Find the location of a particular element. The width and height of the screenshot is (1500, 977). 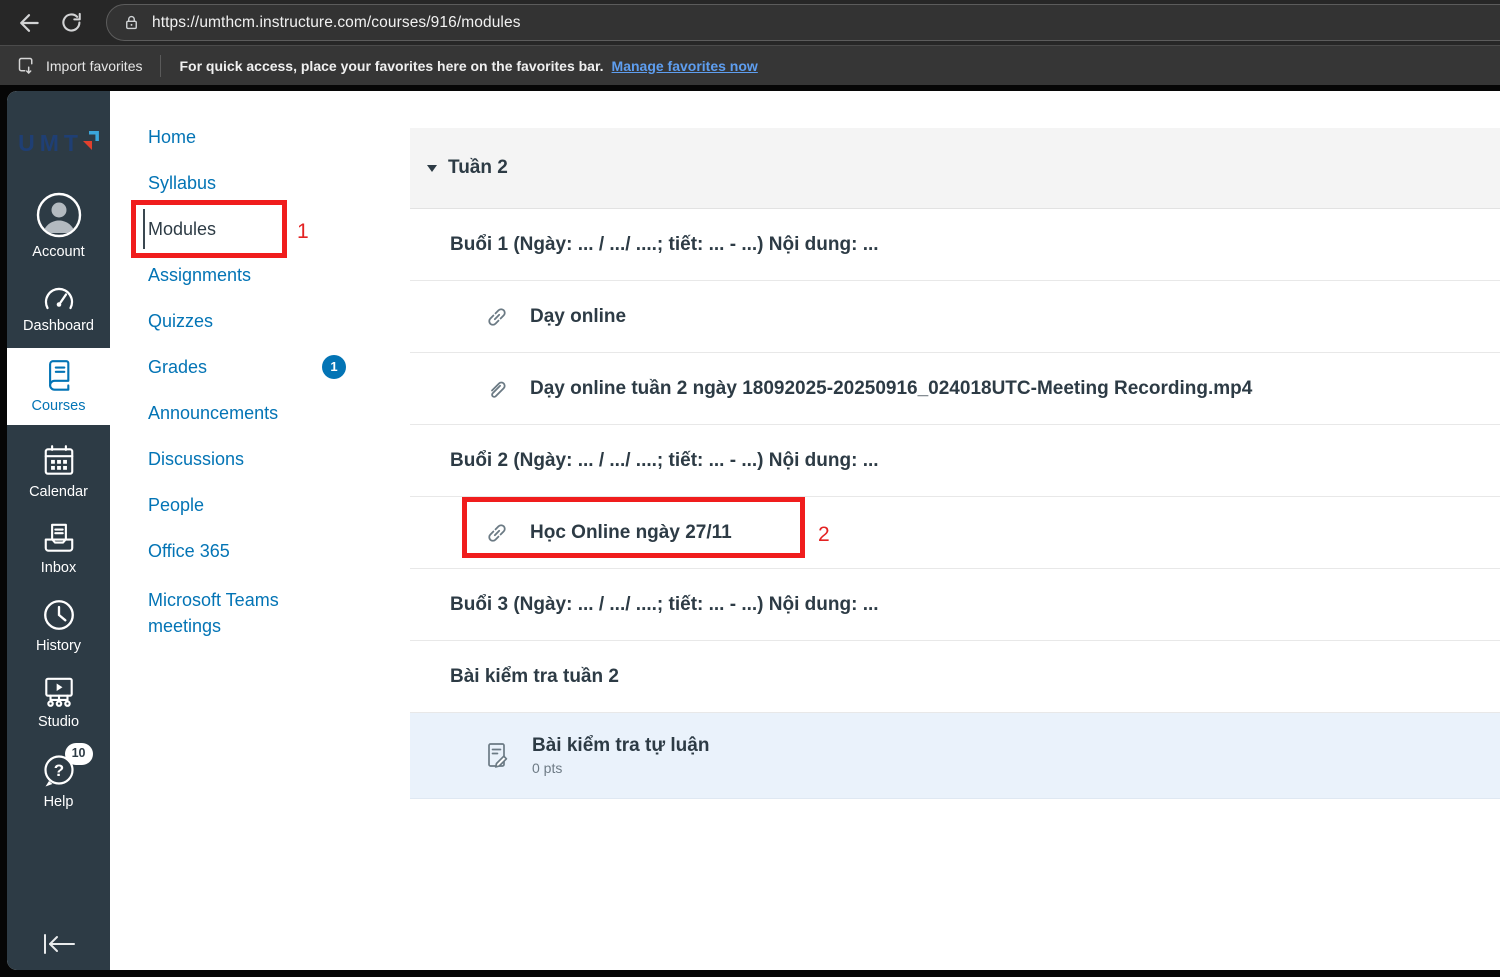

course-nav-syllabus: Syllabus is located at coordinates (279, 183).